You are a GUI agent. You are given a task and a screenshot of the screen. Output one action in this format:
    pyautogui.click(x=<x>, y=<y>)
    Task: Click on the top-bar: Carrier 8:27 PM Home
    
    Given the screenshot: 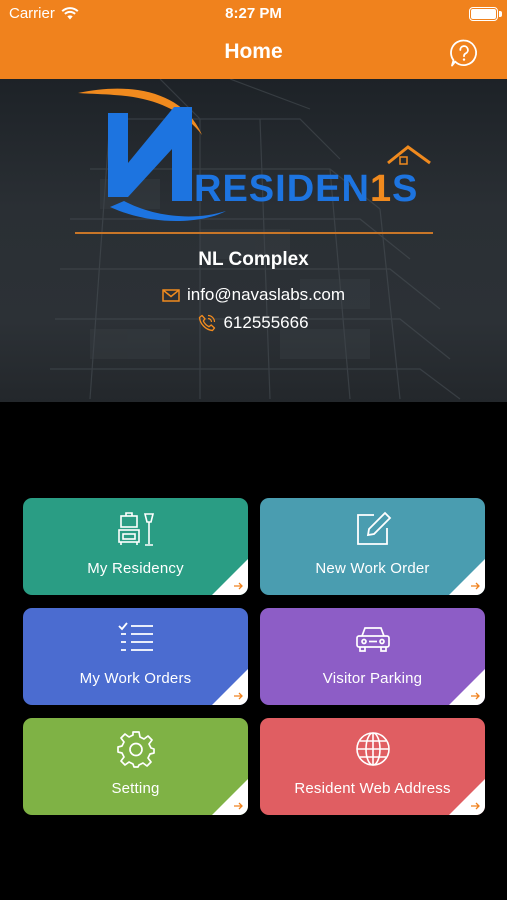 What is the action you would take?
    pyautogui.click(x=253, y=39)
    